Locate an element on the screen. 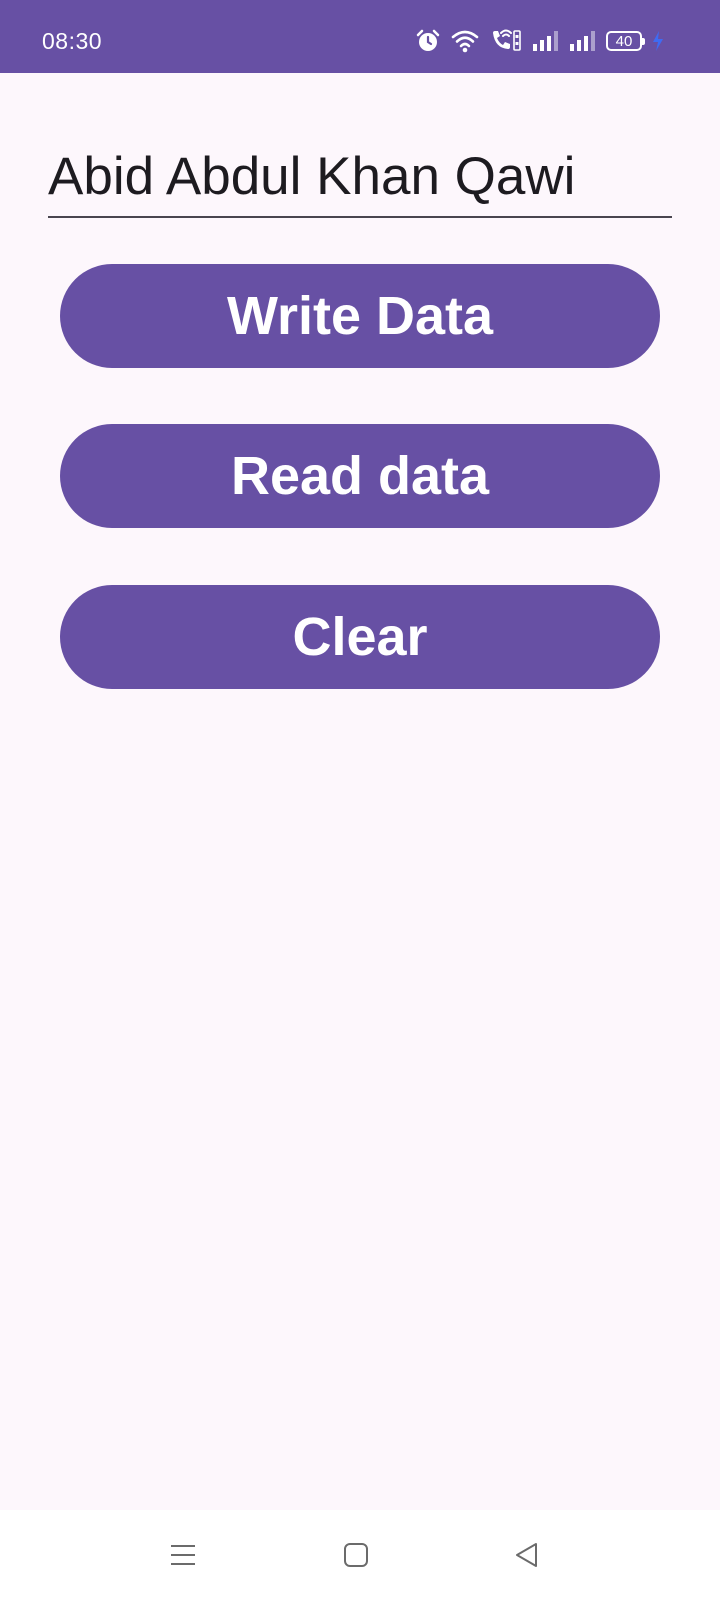  navigation-bar is located at coordinates (360, 1555).